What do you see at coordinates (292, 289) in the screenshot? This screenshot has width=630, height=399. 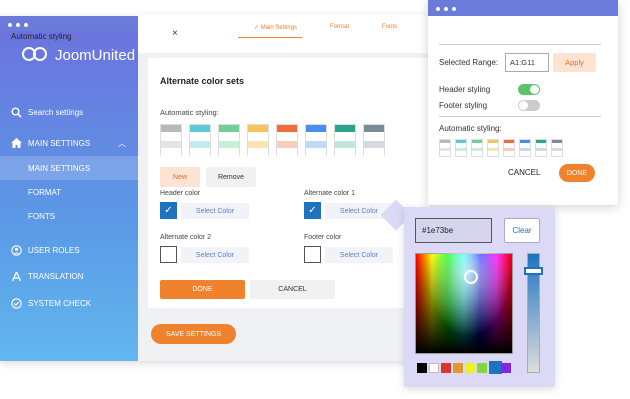 I see `cancel-button: CANCEL` at bounding box center [292, 289].